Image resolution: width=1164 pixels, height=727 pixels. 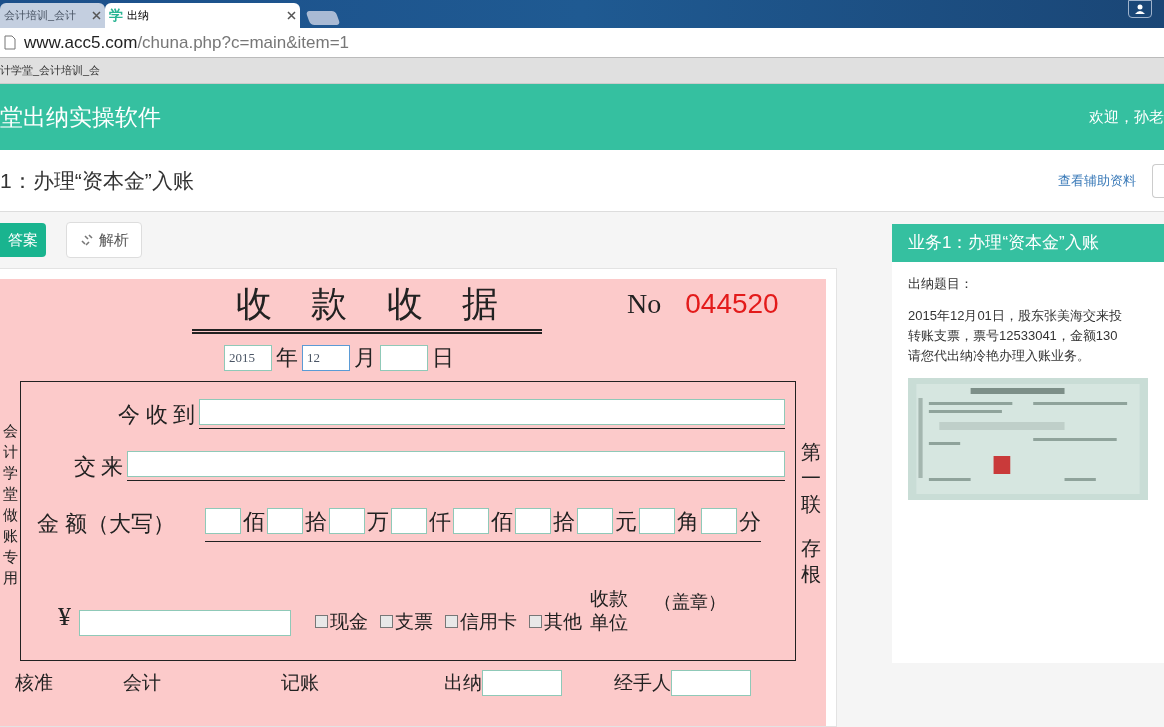 I want to click on task-text: 请您代出纳冷艳办理入账业务。, so click(x=999, y=355).